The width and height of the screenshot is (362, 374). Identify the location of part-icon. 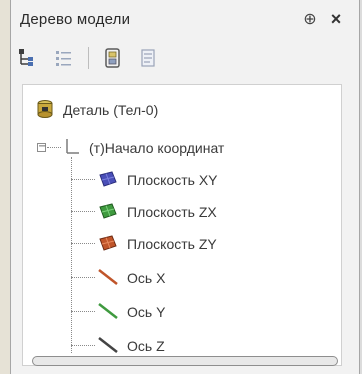
(45, 110).